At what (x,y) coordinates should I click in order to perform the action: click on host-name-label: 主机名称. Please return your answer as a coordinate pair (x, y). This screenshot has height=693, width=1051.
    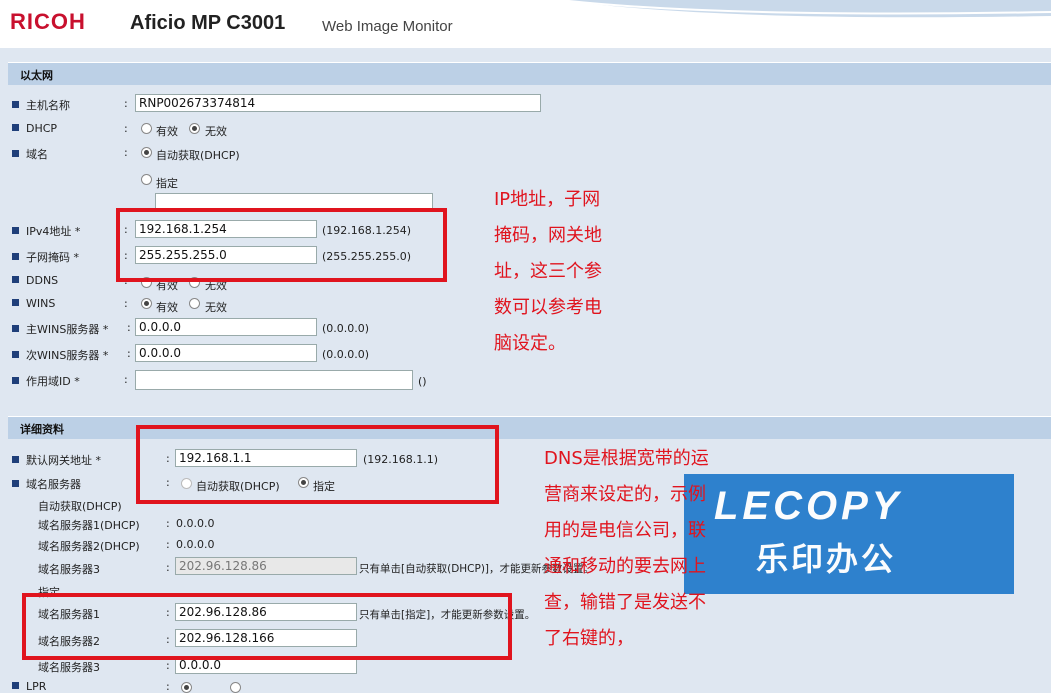
    Looking at the image, I should click on (41, 105).